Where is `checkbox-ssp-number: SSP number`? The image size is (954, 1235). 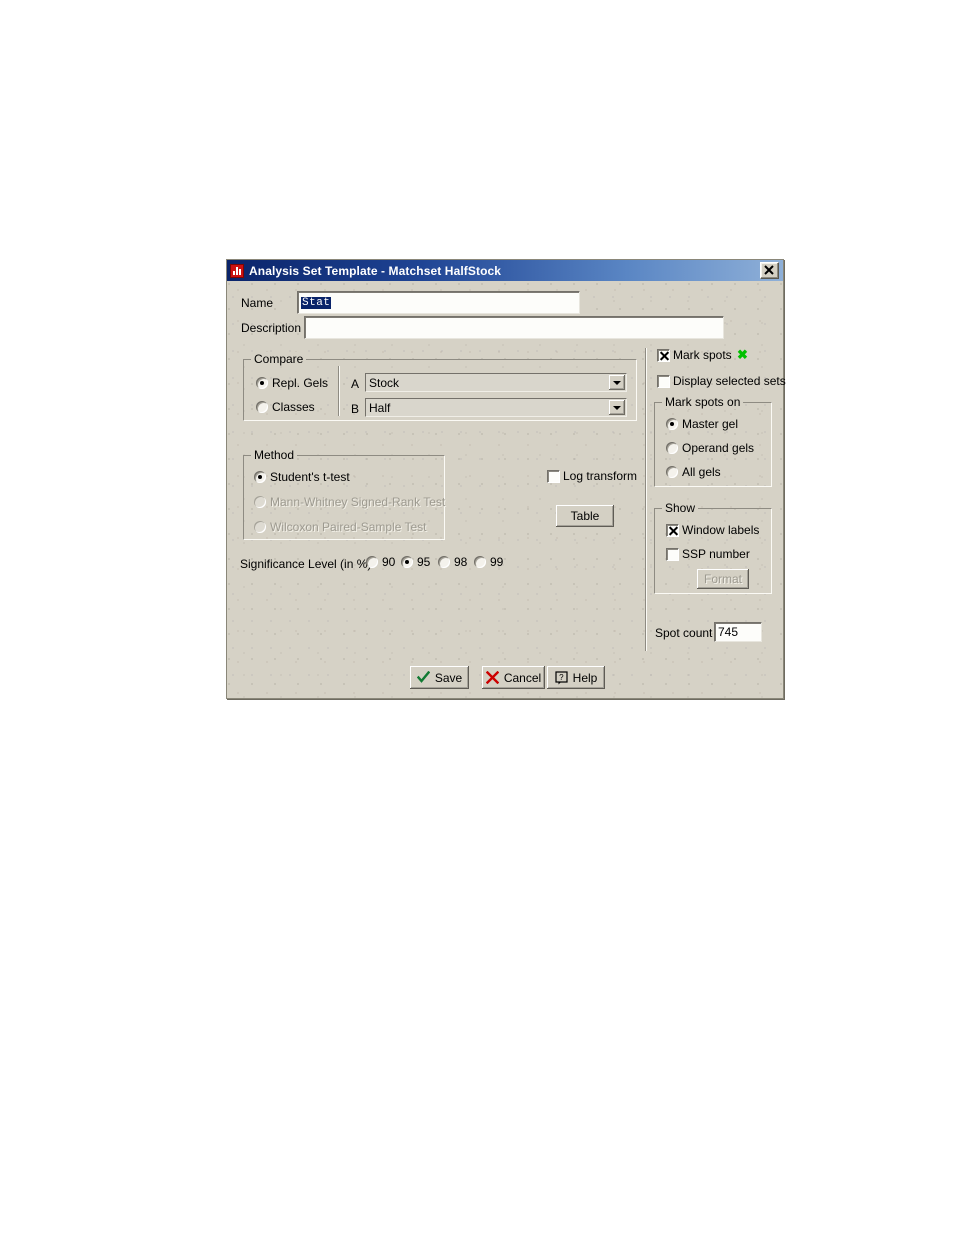 checkbox-ssp-number: SSP number is located at coordinates (708, 554).